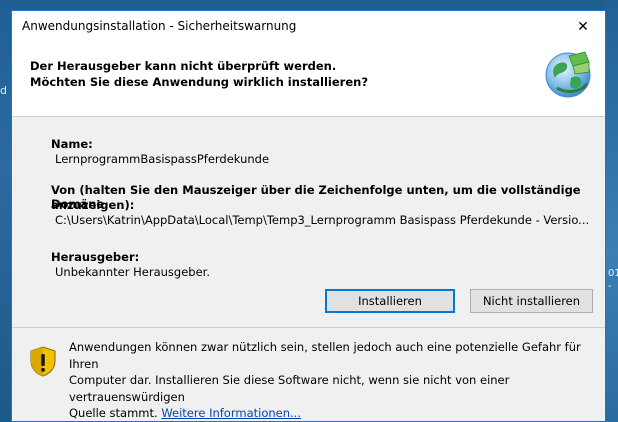 This screenshot has height=422, width=618. Describe the element at coordinates (115, 413) in the screenshot. I see `warning-line-text: Quelle stammt.` at that location.